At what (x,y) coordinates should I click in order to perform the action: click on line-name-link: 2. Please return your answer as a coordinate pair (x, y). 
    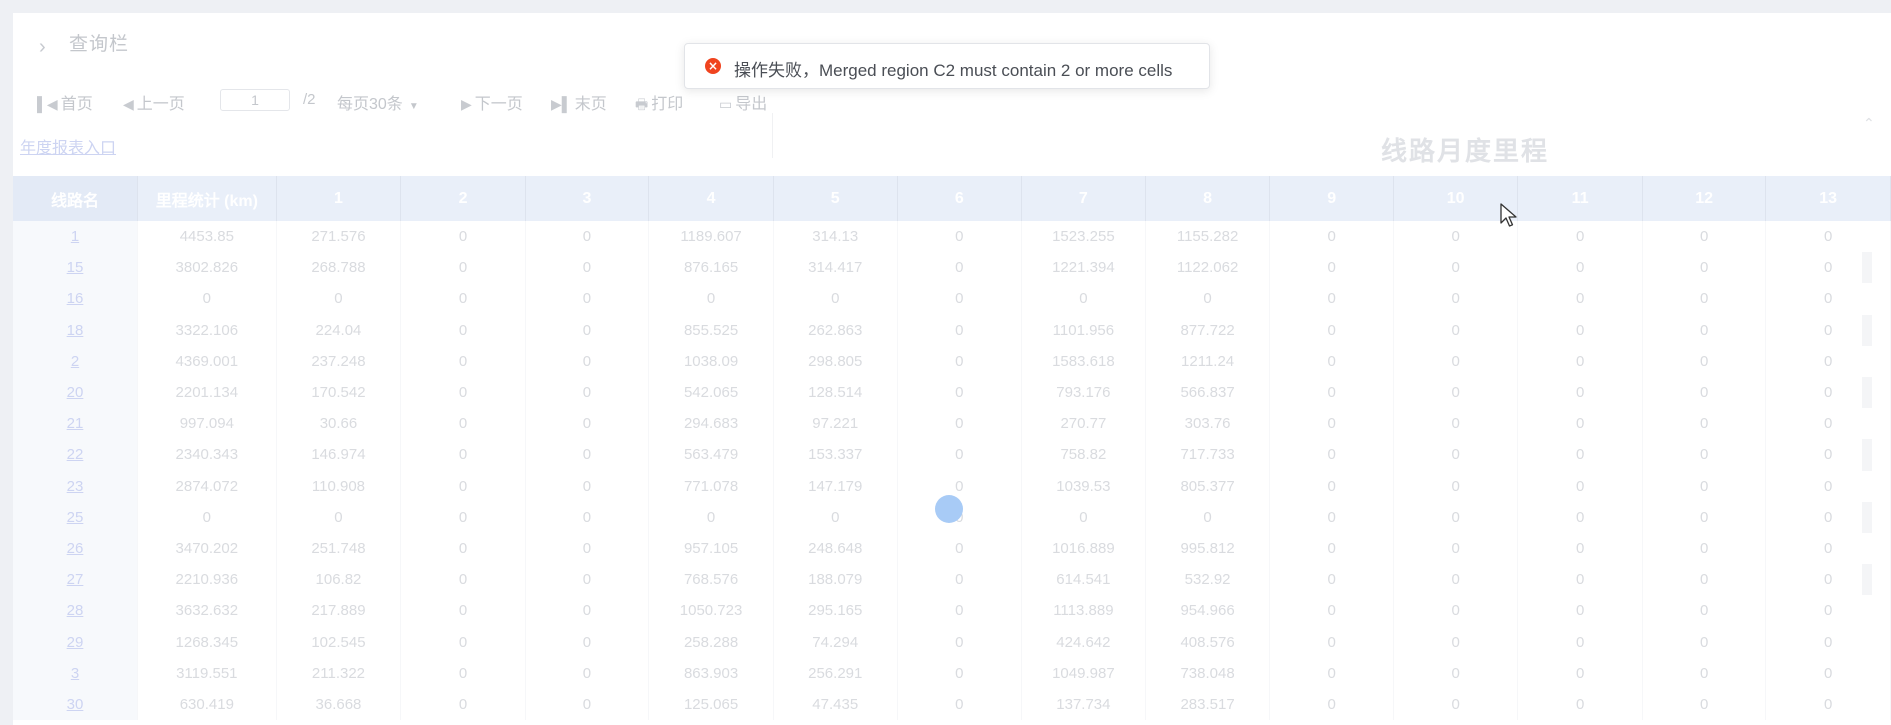
    Looking at the image, I should click on (75, 361).